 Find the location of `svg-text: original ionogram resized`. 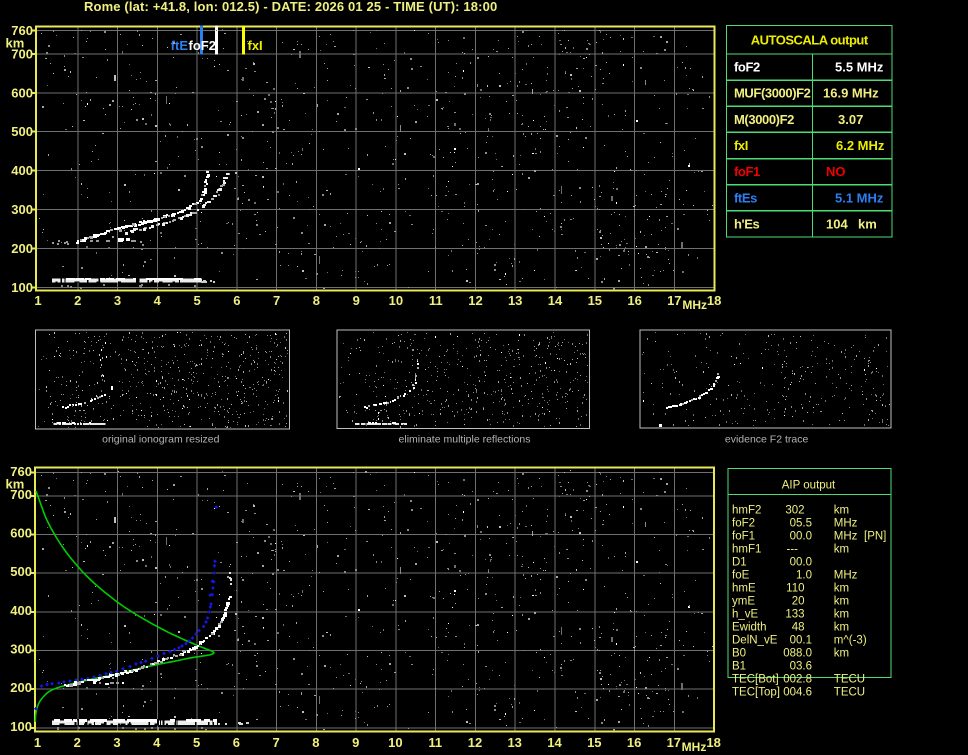

svg-text: original ionogram resized is located at coordinates (160, 440).